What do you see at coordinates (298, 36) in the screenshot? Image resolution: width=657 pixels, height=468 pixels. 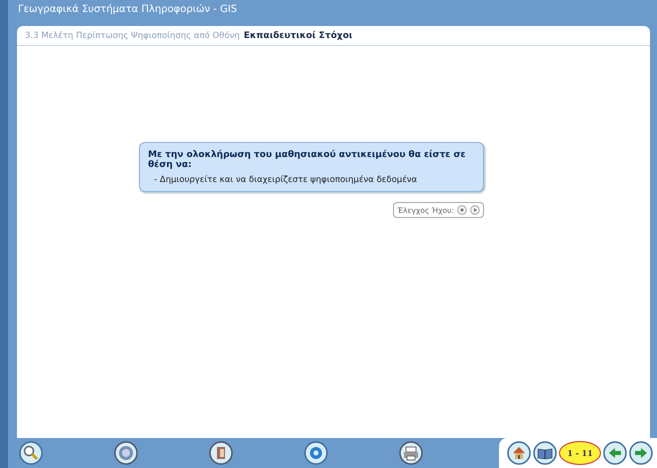 I see `page-title: Εκπαιδευτικοί Στόχοι` at bounding box center [298, 36].